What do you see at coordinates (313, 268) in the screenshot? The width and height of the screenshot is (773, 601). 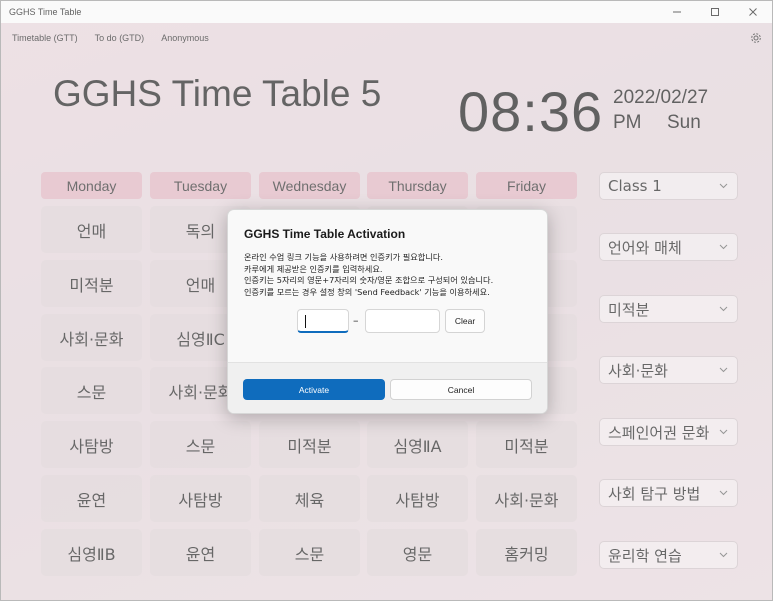 I see `dialog-line: 카루에게 제공받은 인증키를 입력하세요.` at bounding box center [313, 268].